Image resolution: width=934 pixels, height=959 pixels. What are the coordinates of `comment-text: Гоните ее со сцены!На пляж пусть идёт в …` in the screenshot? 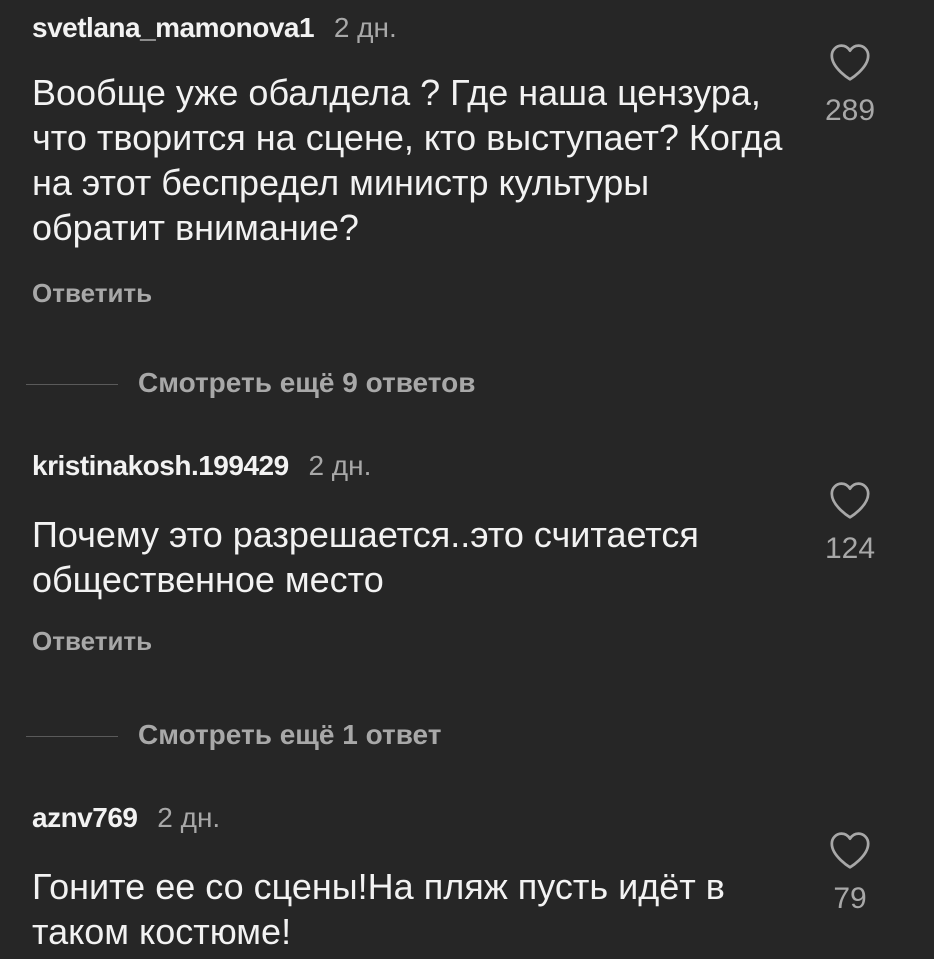 It's located at (378, 909).